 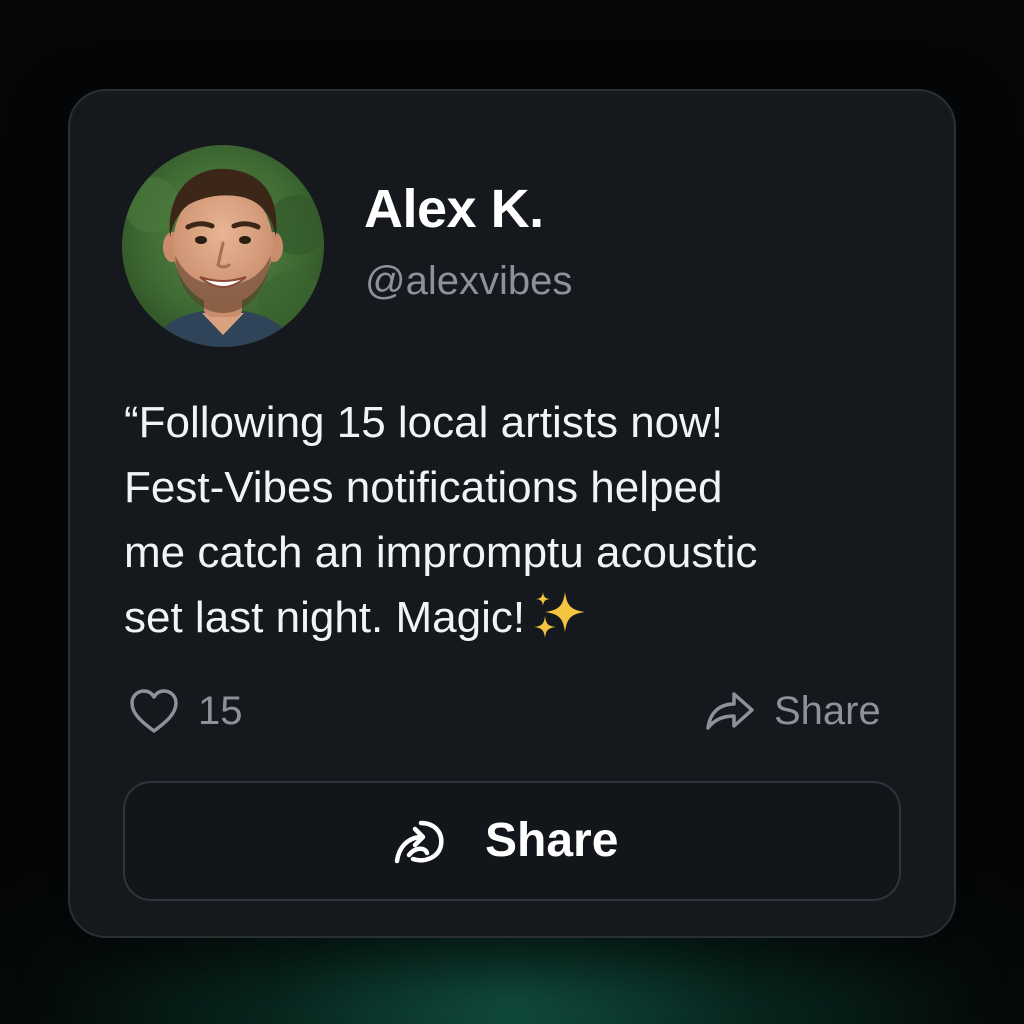 What do you see at coordinates (423, 487) in the screenshot?
I see `post-line: Fest-Vibes notifications helped` at bounding box center [423, 487].